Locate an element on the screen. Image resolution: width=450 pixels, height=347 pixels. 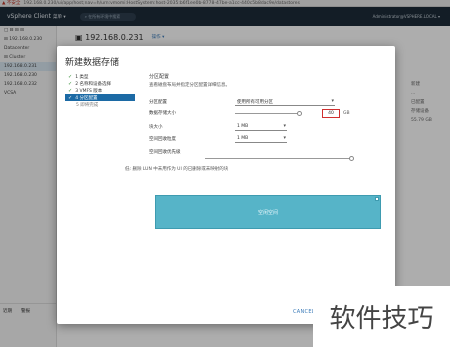
reclaim-priority-slider is located at coordinates (278, 158).